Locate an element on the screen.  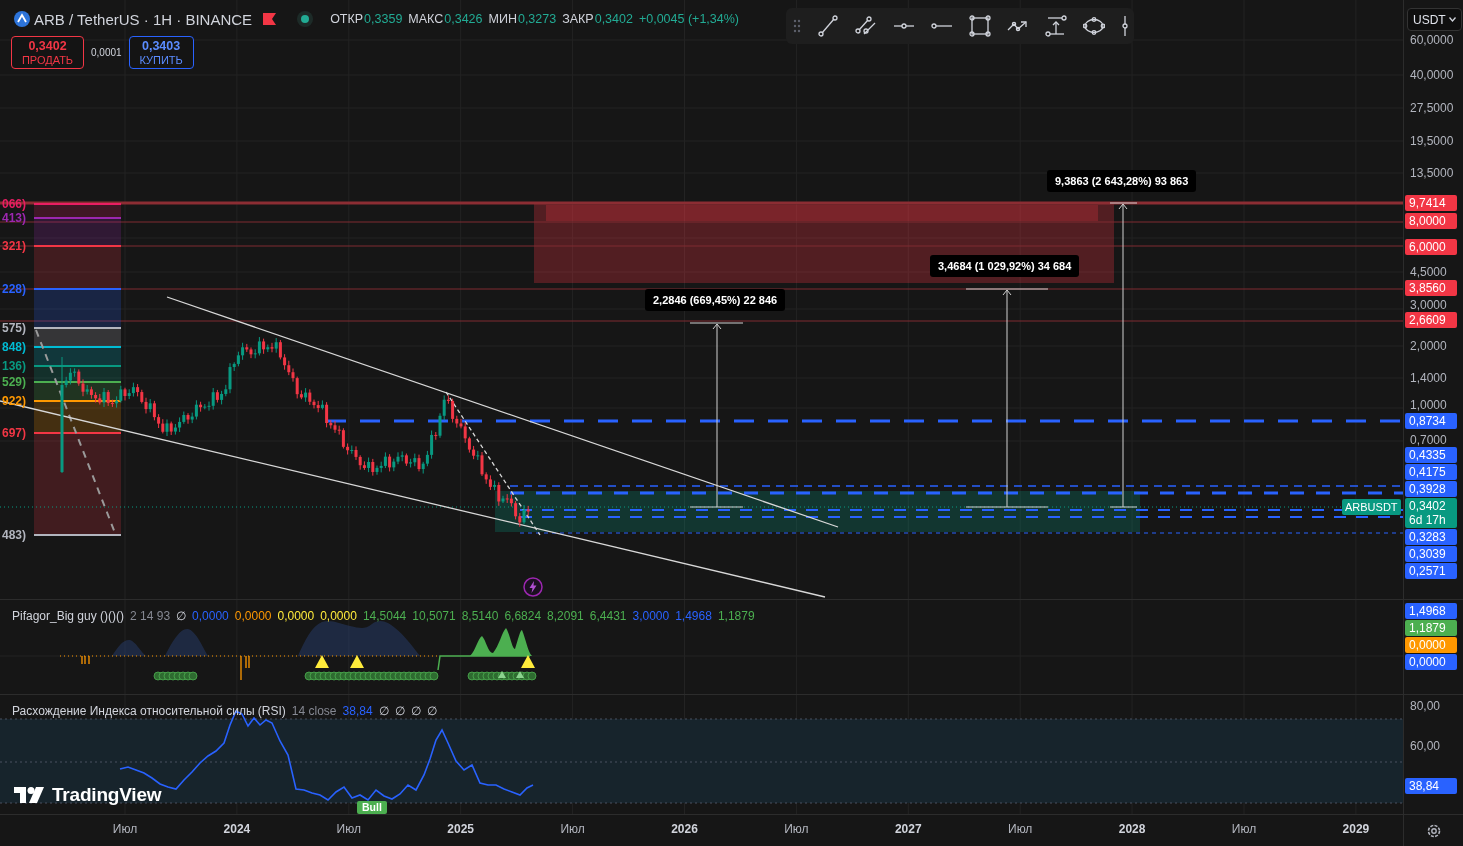
coin-logo-icon is located at coordinates (22, 19).